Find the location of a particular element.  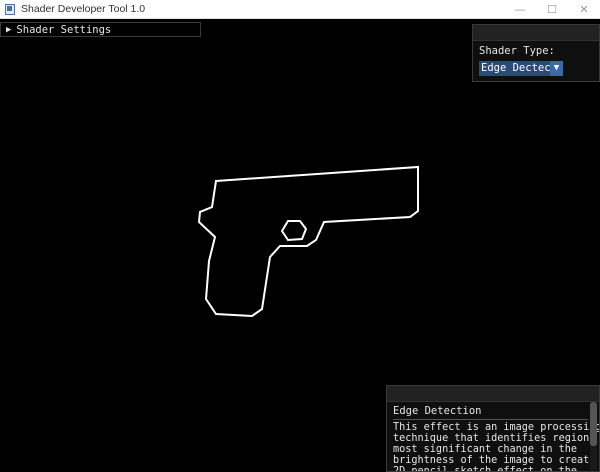

close-button: ✕ is located at coordinates (584, 9).